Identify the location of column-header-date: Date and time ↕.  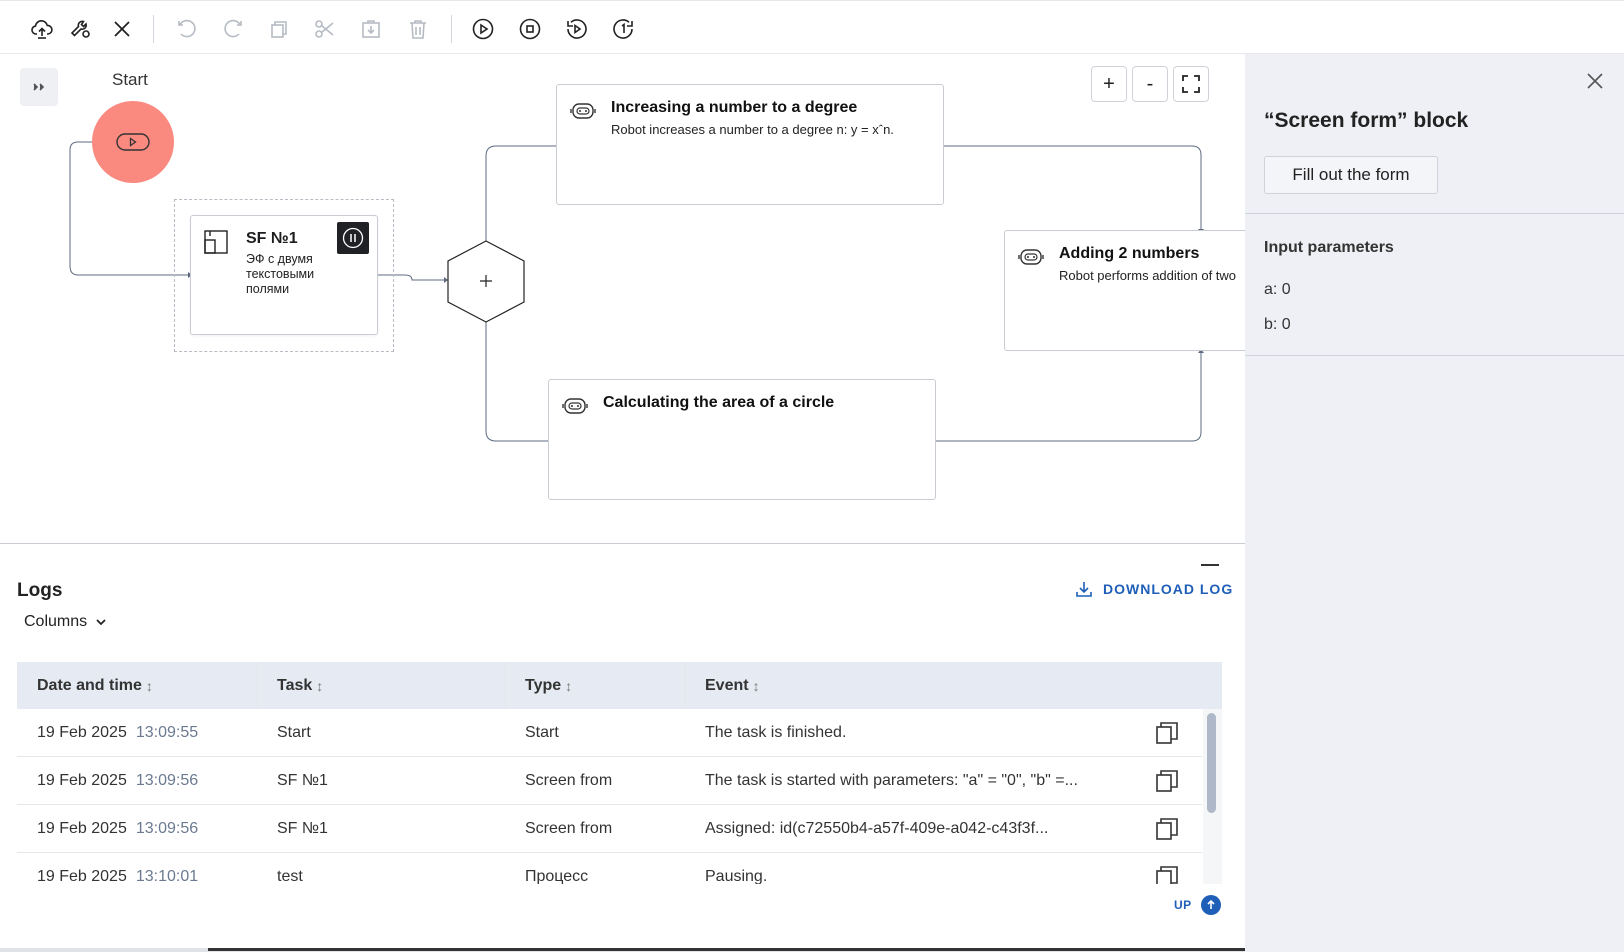
(95, 685).